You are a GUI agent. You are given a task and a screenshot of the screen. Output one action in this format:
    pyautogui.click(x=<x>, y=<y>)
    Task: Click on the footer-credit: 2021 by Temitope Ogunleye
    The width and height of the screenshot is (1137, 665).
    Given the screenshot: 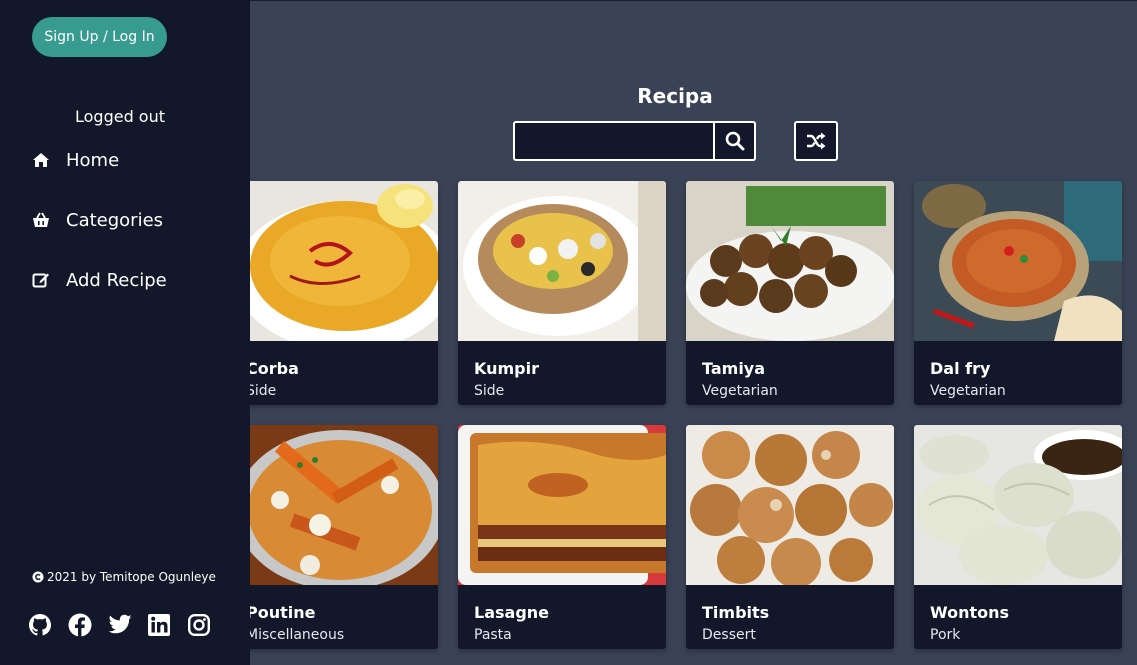 What is the action you would take?
    pyautogui.click(x=124, y=577)
    